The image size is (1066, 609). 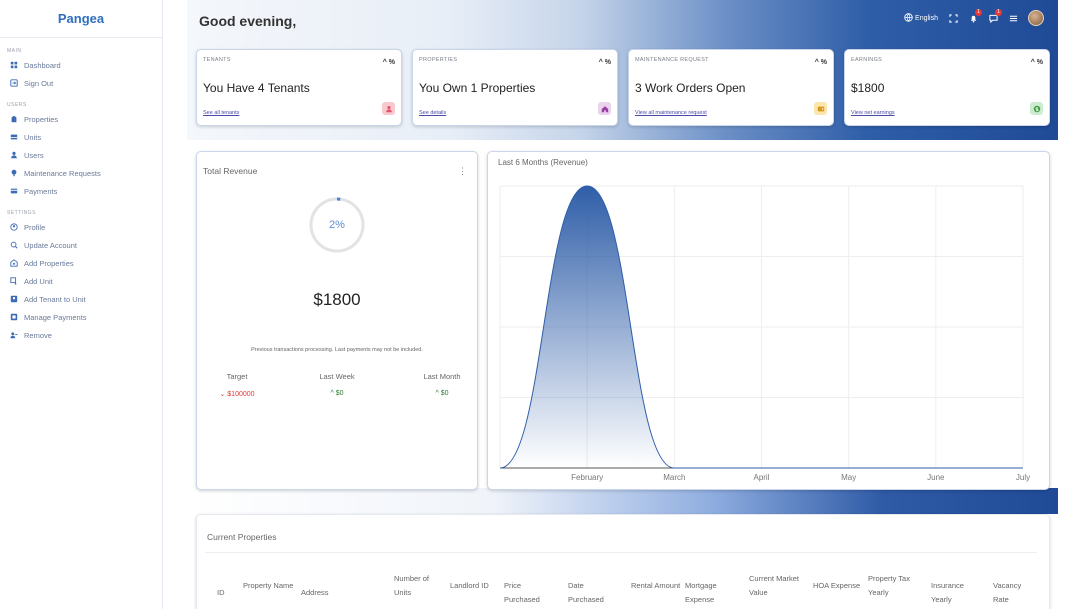 I want to click on column-header: HOA Expense, so click(x=839, y=586).